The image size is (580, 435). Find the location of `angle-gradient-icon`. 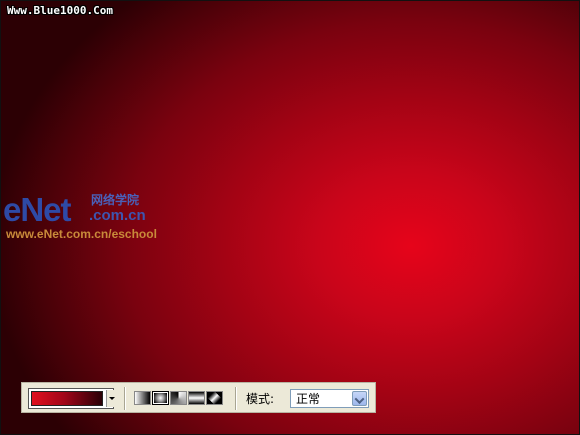

angle-gradient-icon is located at coordinates (178, 398).